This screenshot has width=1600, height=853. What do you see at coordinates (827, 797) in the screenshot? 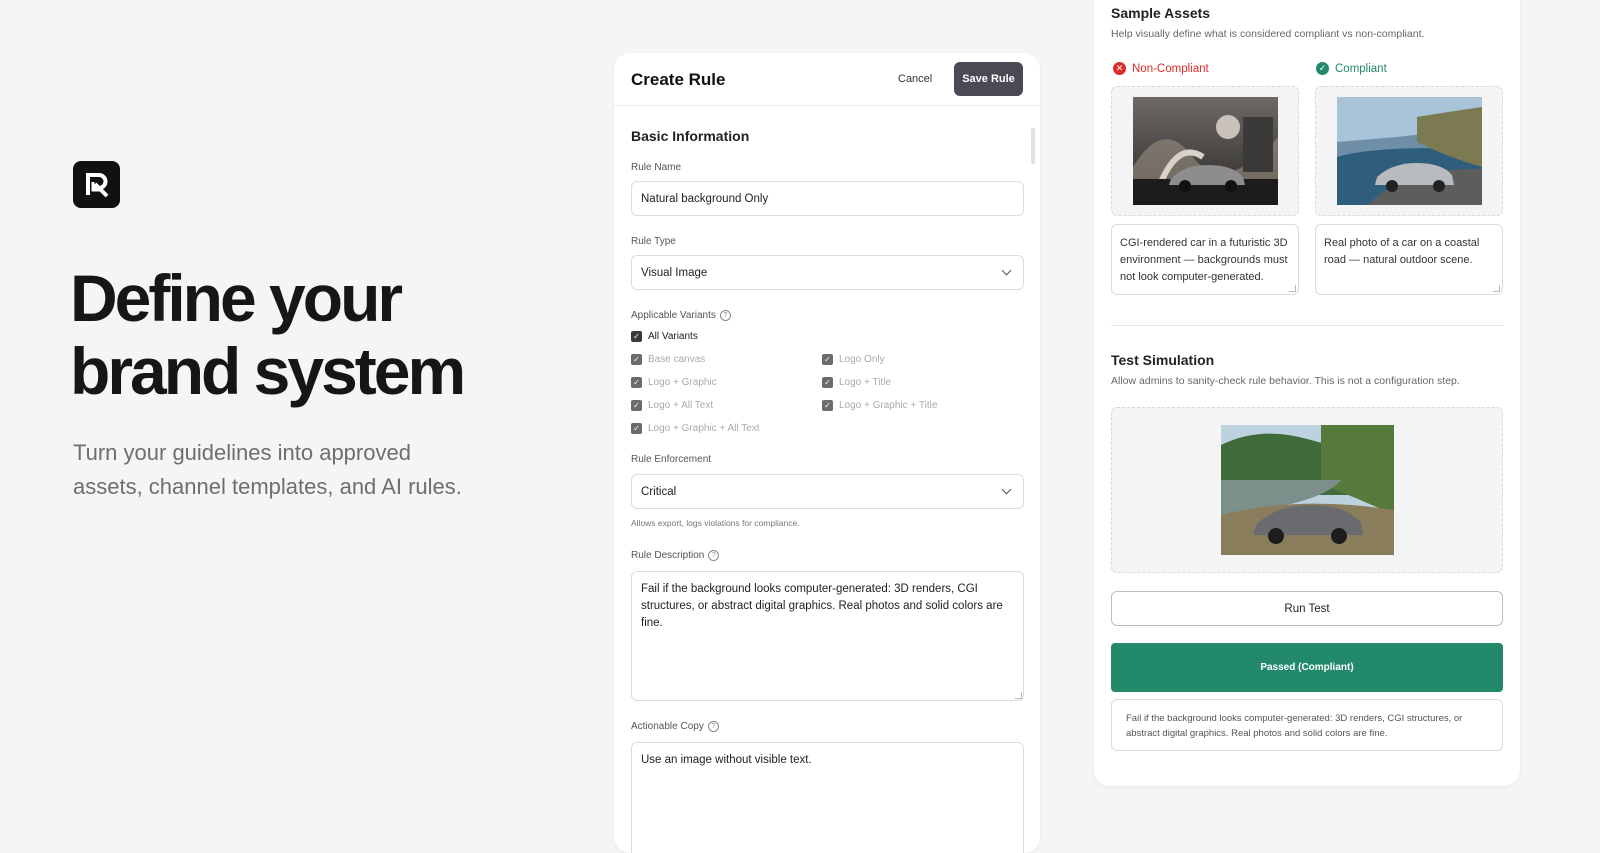
I see `actionable-copy-textarea: Use an image without visible text.` at bounding box center [827, 797].